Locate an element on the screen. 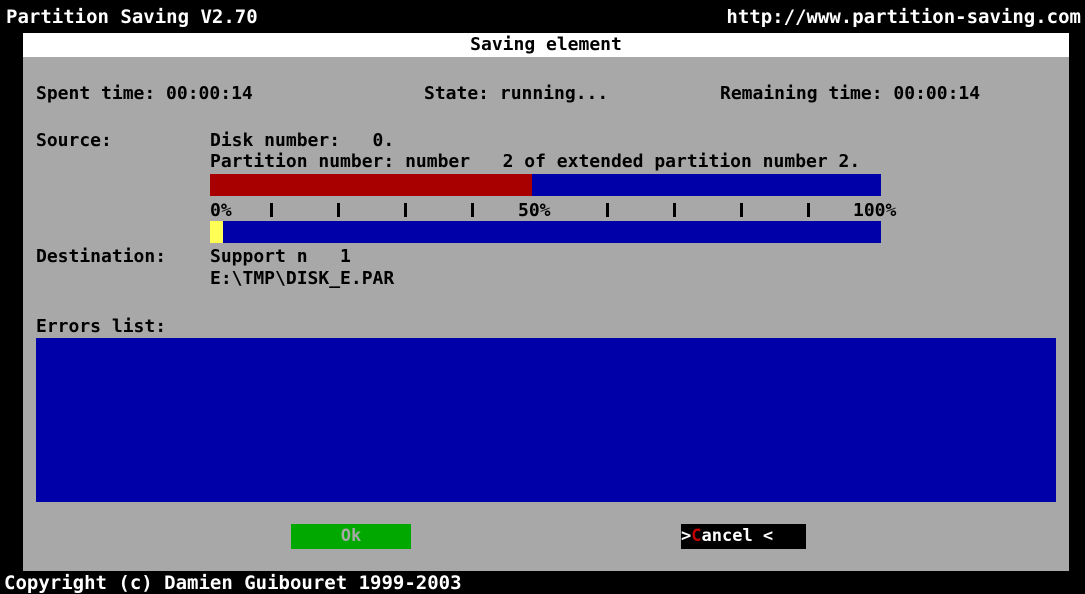 This screenshot has width=1085, height=594. destination-label: Destination: is located at coordinates (101, 256).